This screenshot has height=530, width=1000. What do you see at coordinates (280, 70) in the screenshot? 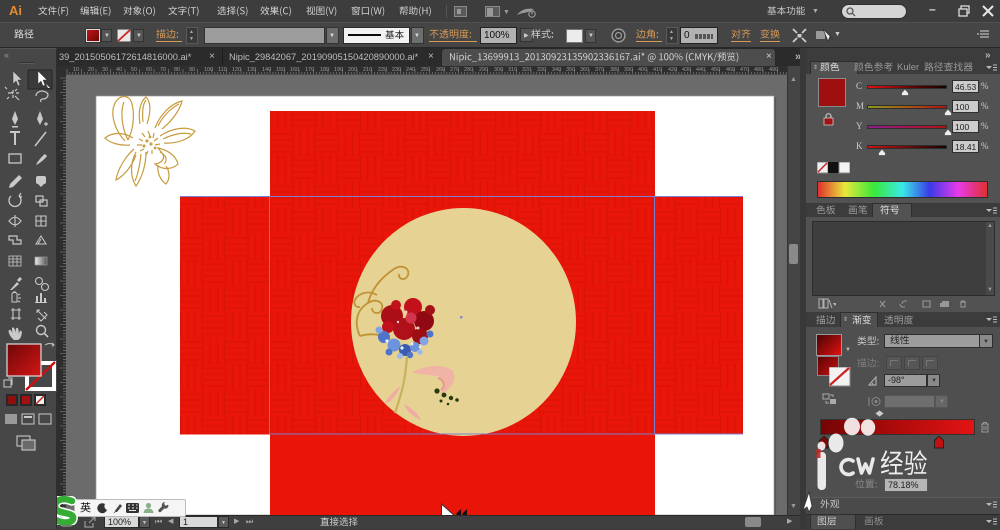
I see `svg-text: 150` at bounding box center [280, 70].